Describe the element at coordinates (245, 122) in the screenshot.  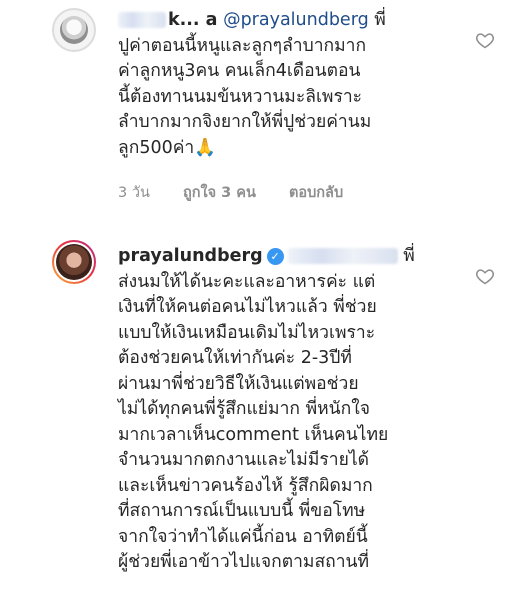
I see `comment-1-line: ลำบากมากจิงยากให้พี่ปูช่วยค่านม` at that location.